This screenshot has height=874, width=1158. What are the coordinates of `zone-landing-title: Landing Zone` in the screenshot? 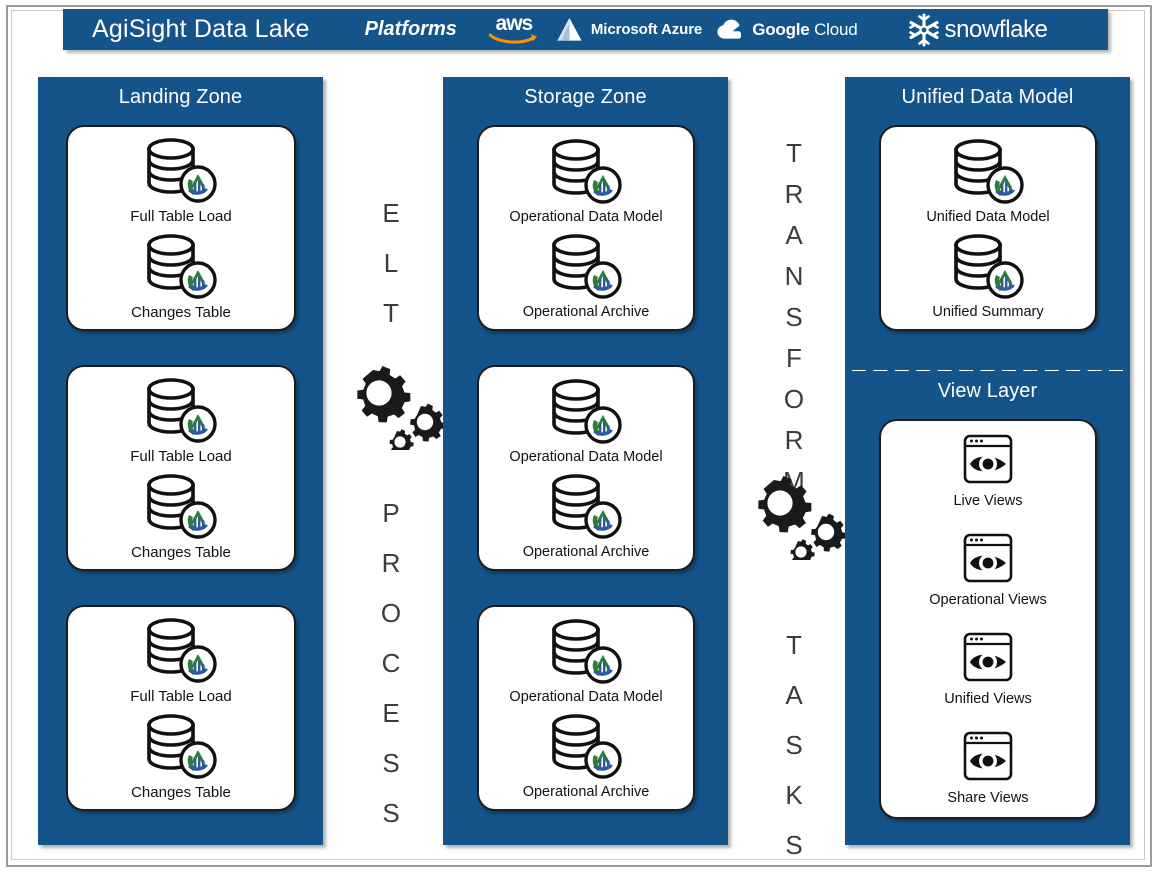 It's located at (180, 97).